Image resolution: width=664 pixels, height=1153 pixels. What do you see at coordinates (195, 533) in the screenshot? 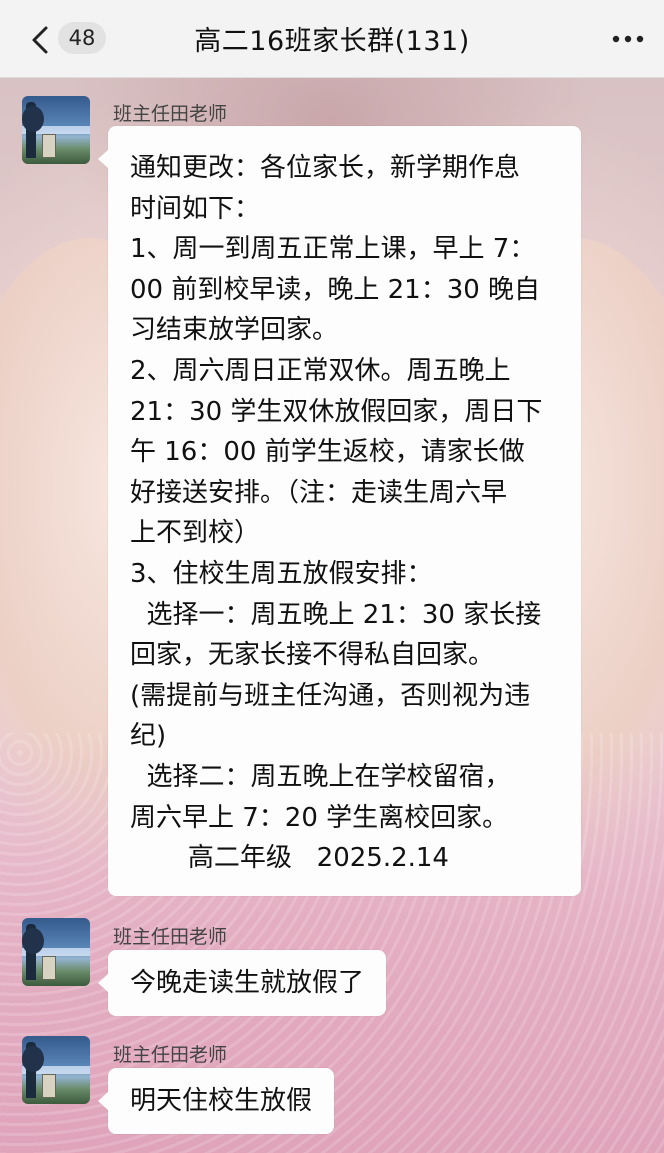
I see `message-line: 上不到校）` at bounding box center [195, 533].